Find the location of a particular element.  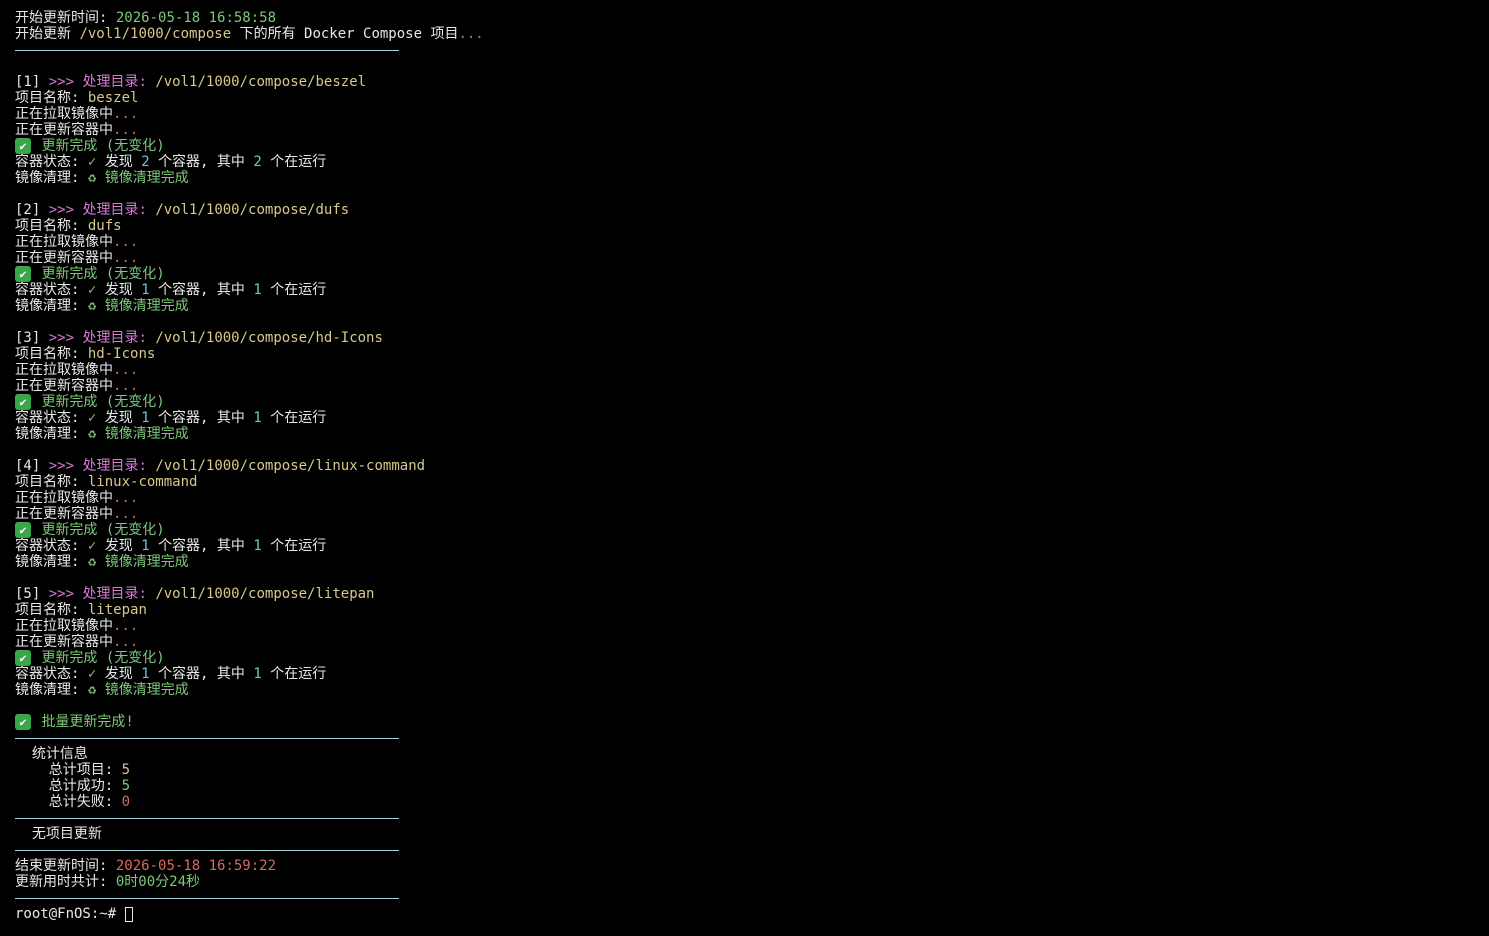

total-success-value: 5 is located at coordinates (126, 786).